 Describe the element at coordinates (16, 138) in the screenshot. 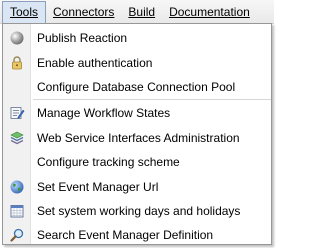

I see `stack-icon` at that location.